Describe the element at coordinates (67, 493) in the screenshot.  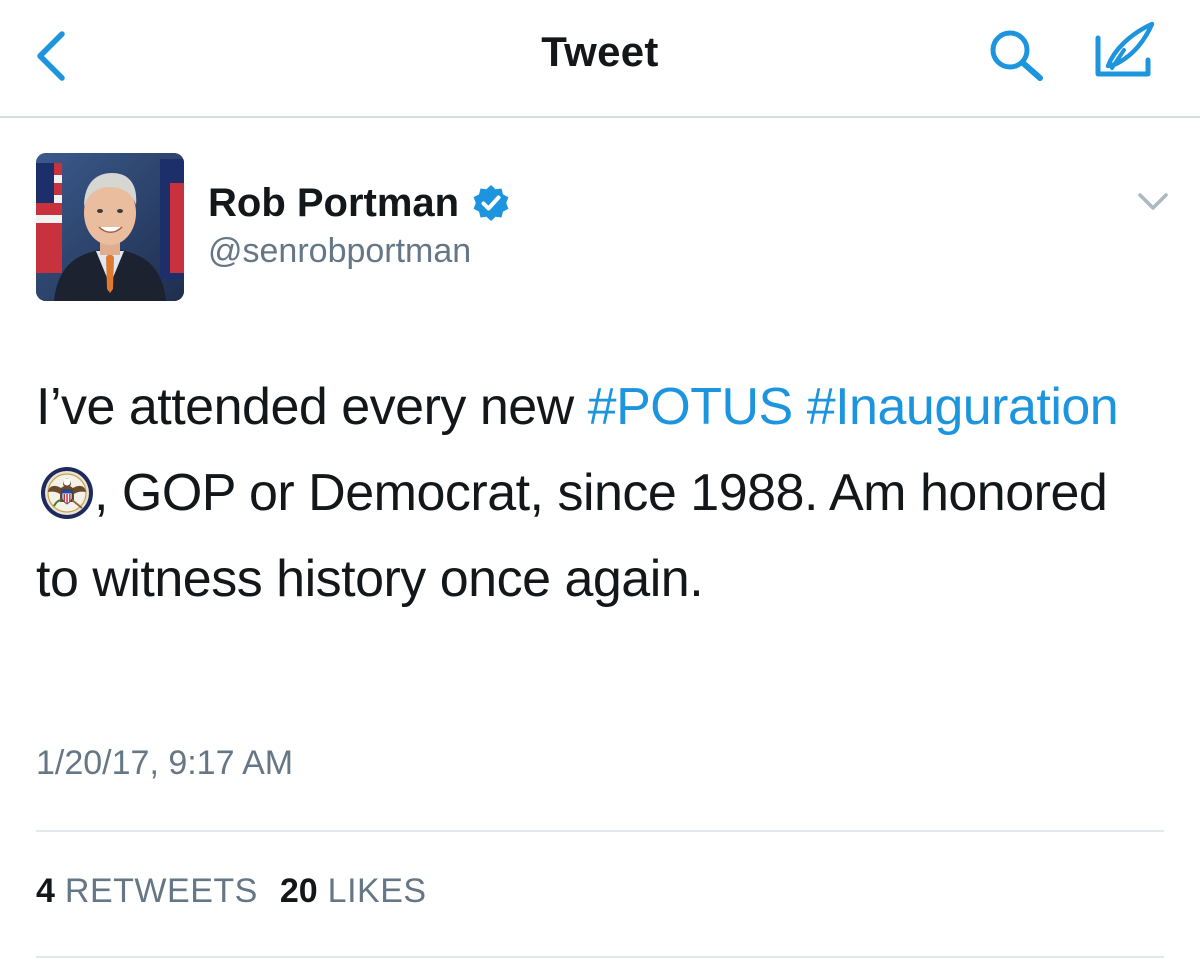
I see `presidential-seal-emoji` at that location.